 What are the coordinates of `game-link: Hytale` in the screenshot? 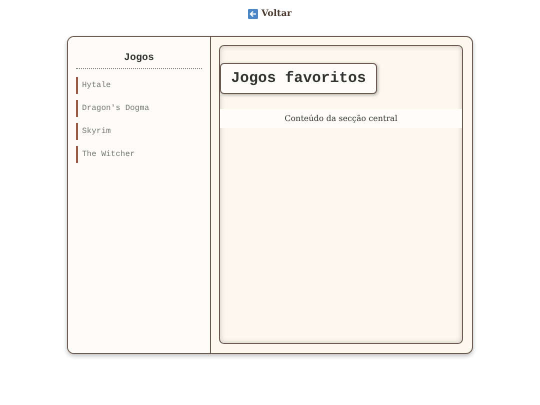 It's located at (139, 85).